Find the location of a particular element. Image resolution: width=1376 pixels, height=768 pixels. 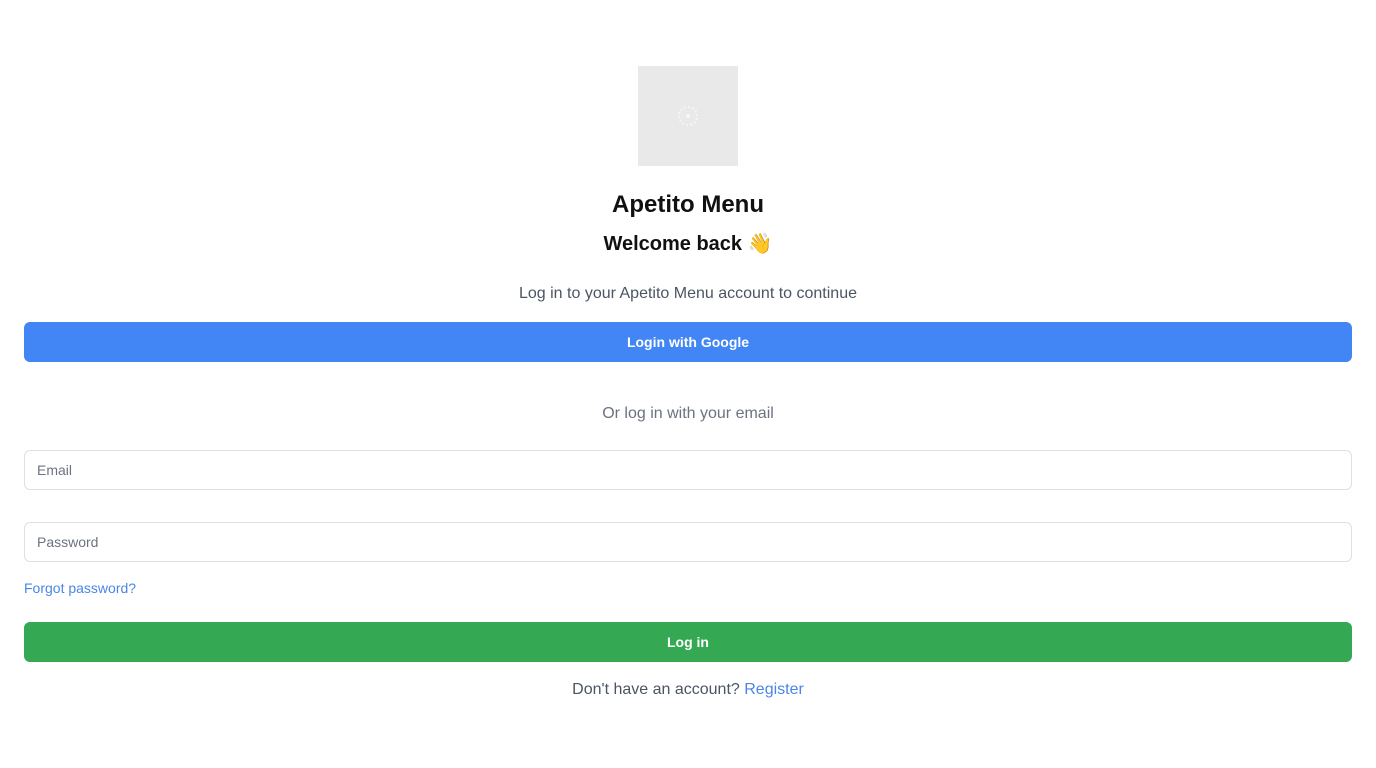

register-link: Register is located at coordinates (774, 689).